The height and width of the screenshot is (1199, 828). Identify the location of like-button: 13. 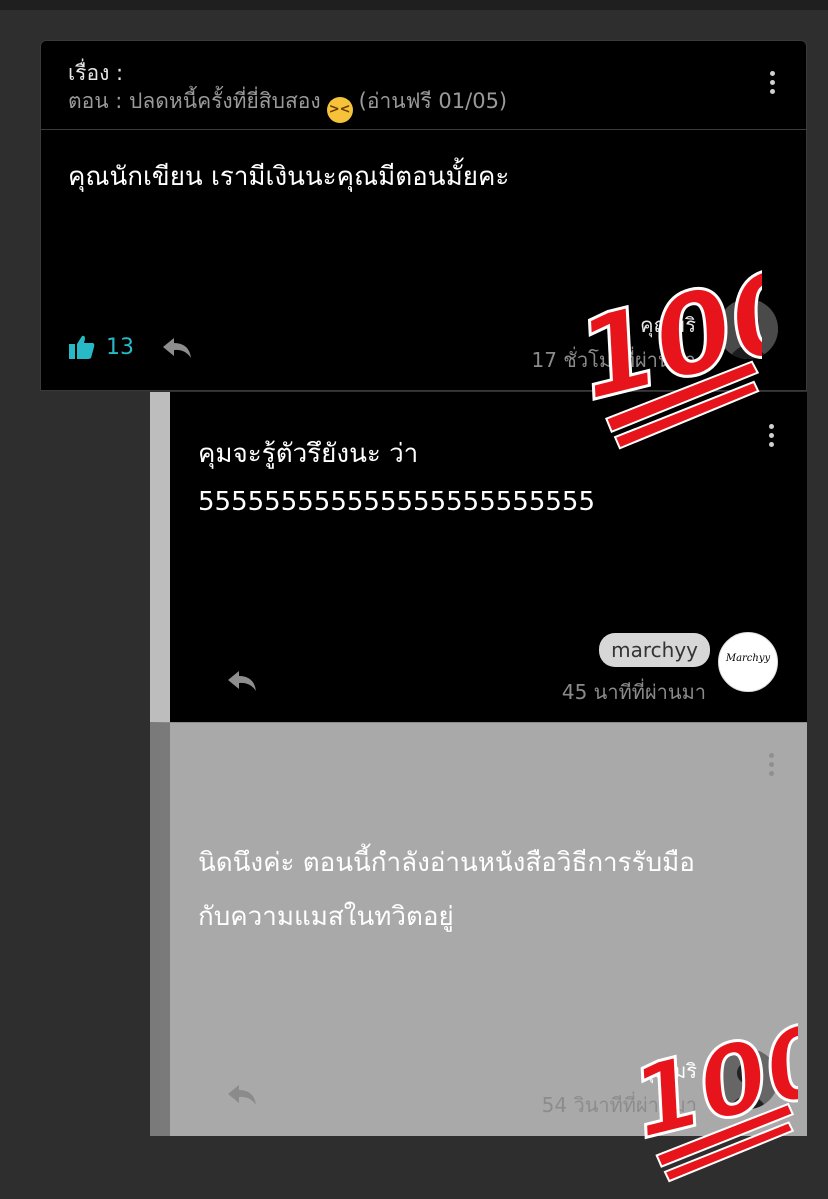
(101, 347).